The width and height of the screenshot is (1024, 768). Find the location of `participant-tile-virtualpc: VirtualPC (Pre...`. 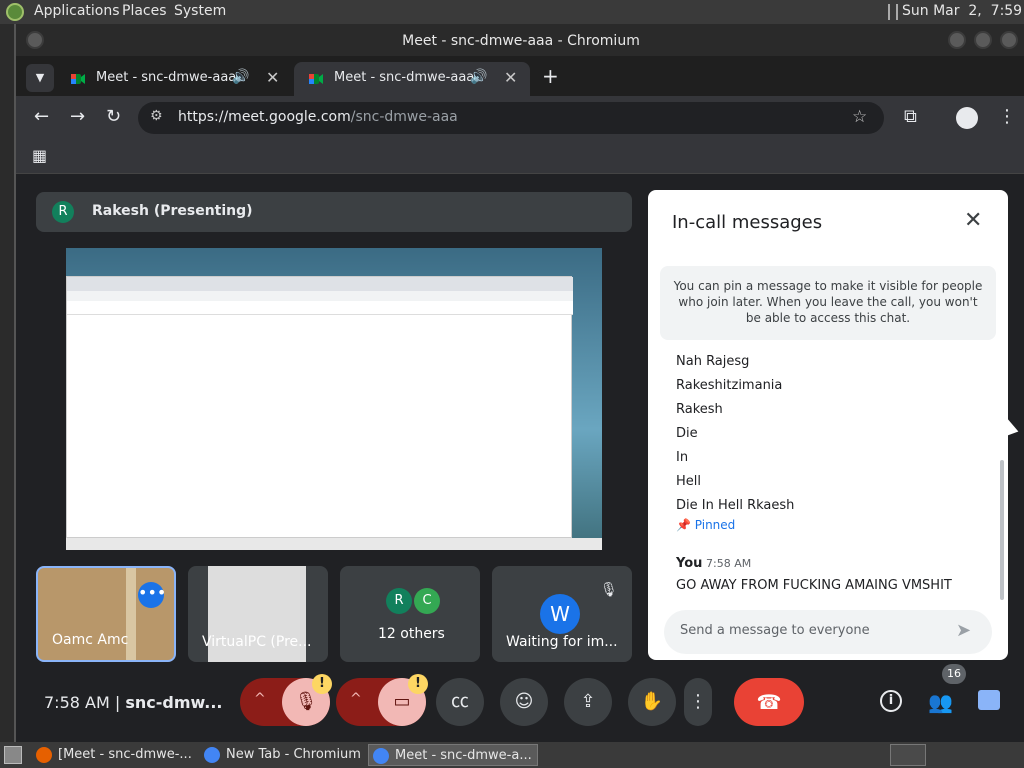

participant-tile-virtualpc: VirtualPC (Pre... is located at coordinates (258, 614).